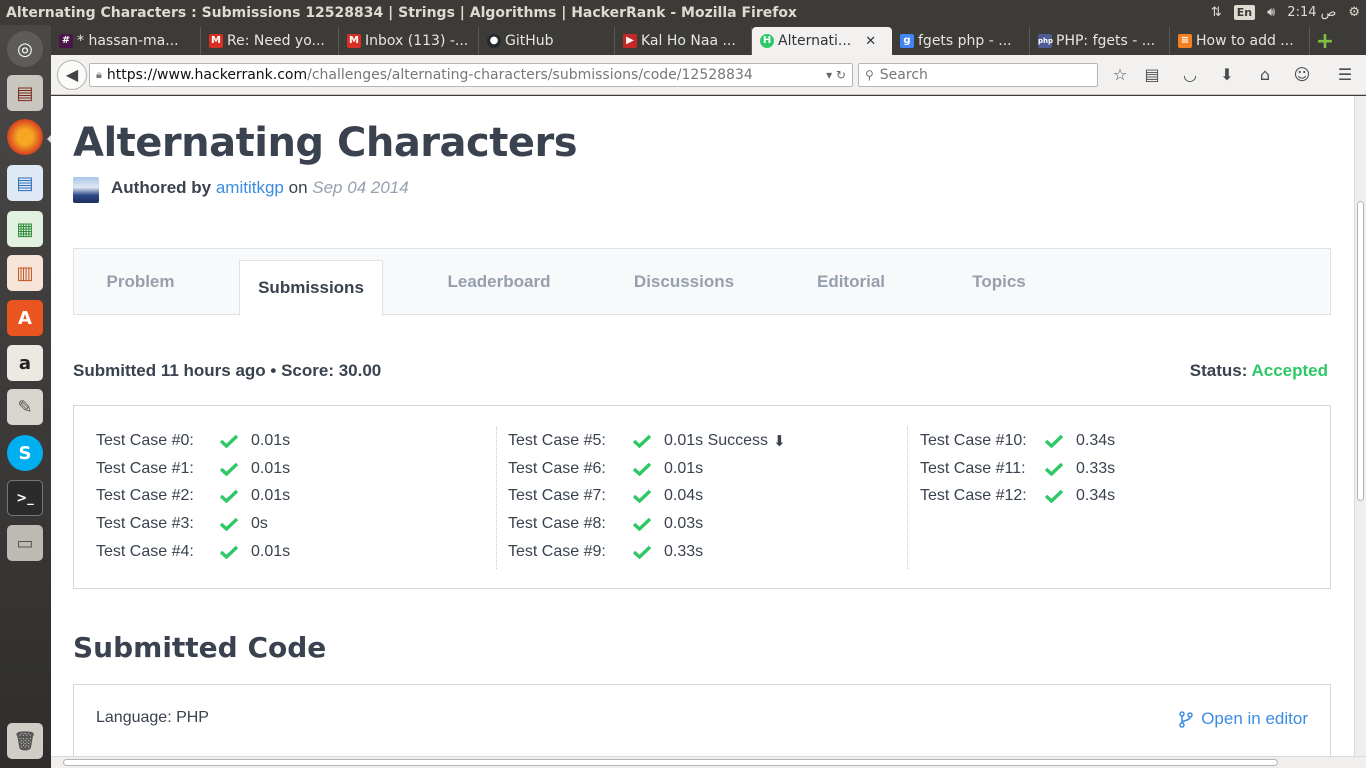 The height and width of the screenshot is (768, 1366). I want to click on tab-submissions: Submissions, so click(311, 288).